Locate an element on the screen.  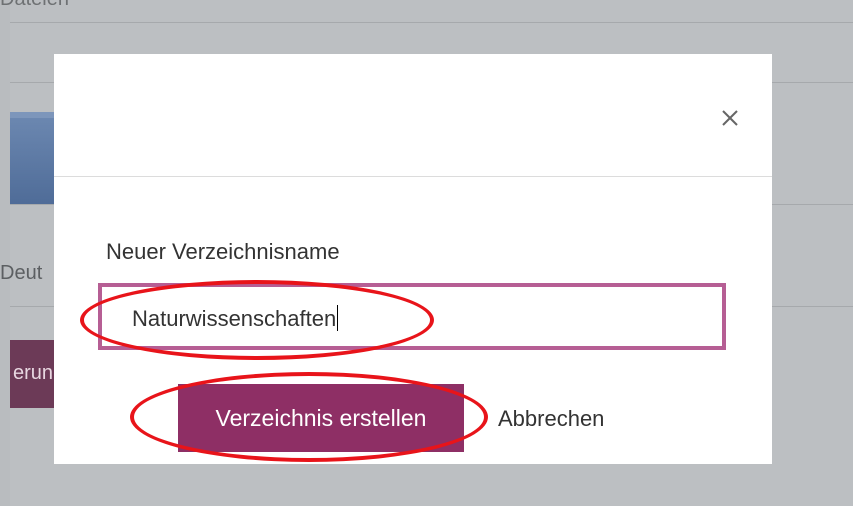
background-folder-label: Deut is located at coordinates (21, 273).